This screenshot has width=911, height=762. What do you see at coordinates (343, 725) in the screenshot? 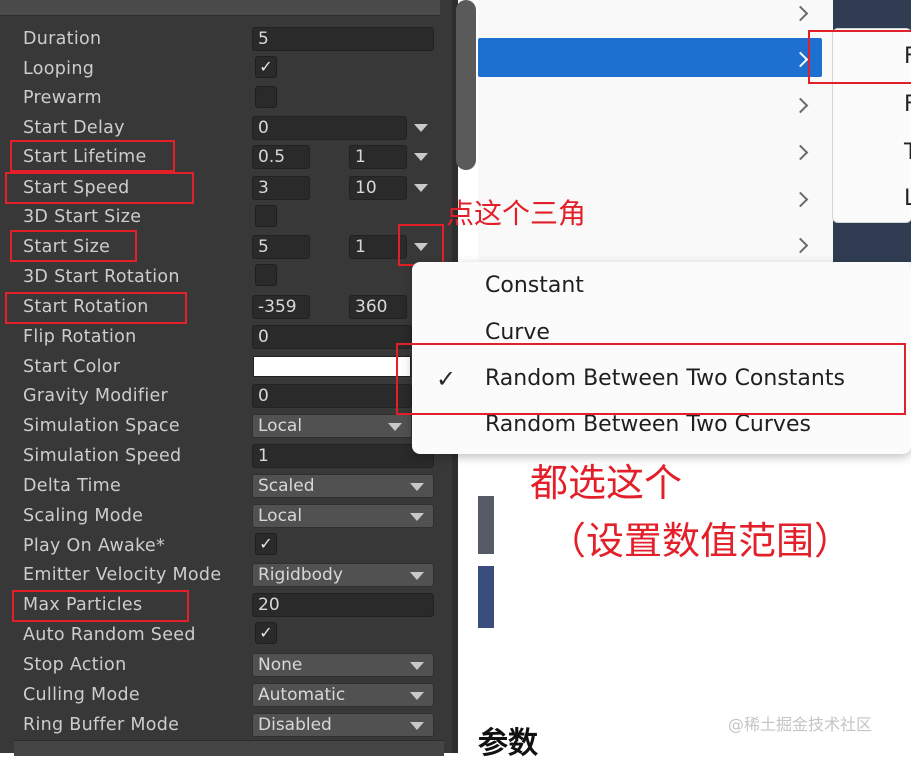
I see `ring-buffer-mode-dropdown: Disabled` at bounding box center [343, 725].